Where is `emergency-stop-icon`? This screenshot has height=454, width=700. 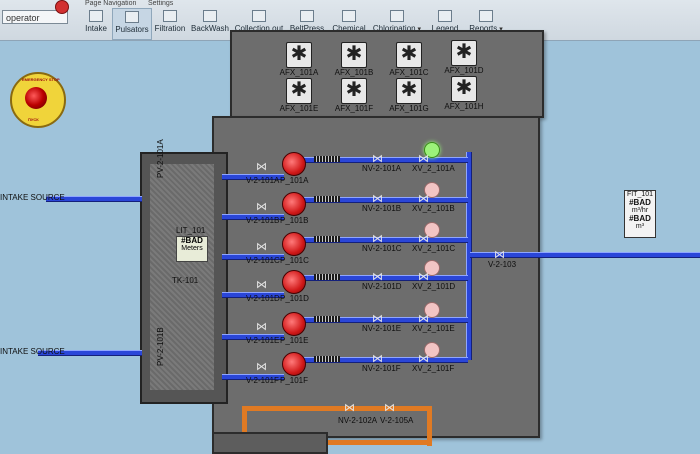 emergency-stop-icon is located at coordinates (36, 98).